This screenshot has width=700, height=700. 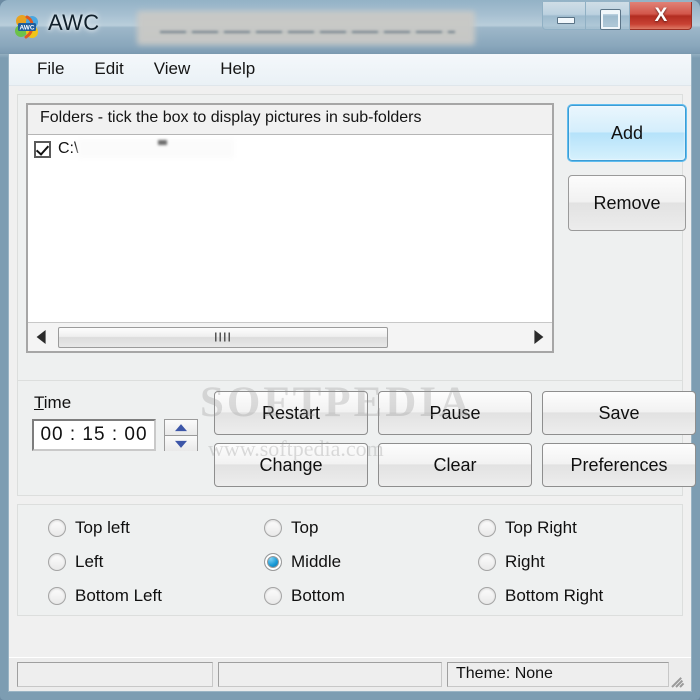 What do you see at coordinates (316, 561) in the screenshot?
I see `radio-label: Middle` at bounding box center [316, 561].